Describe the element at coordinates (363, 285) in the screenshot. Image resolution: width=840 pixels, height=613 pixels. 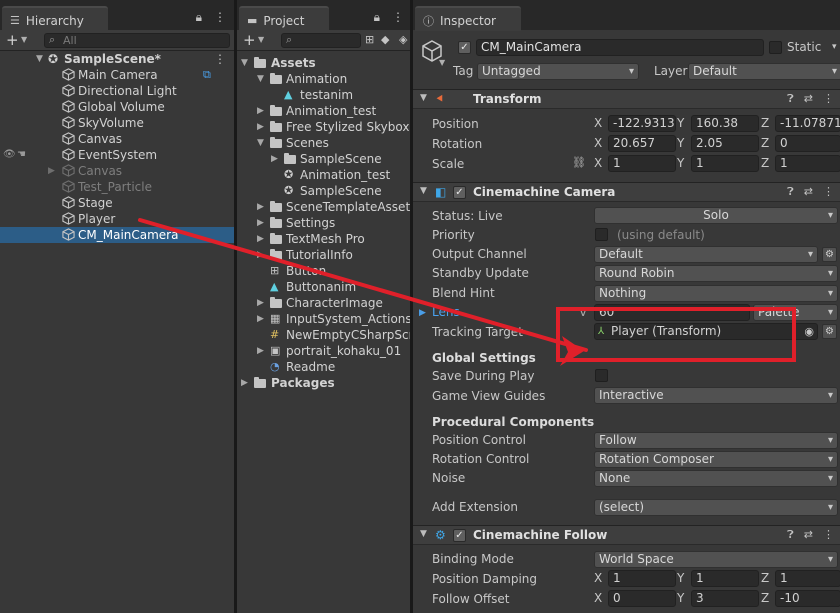
I see `annotation-arrow-line` at that location.